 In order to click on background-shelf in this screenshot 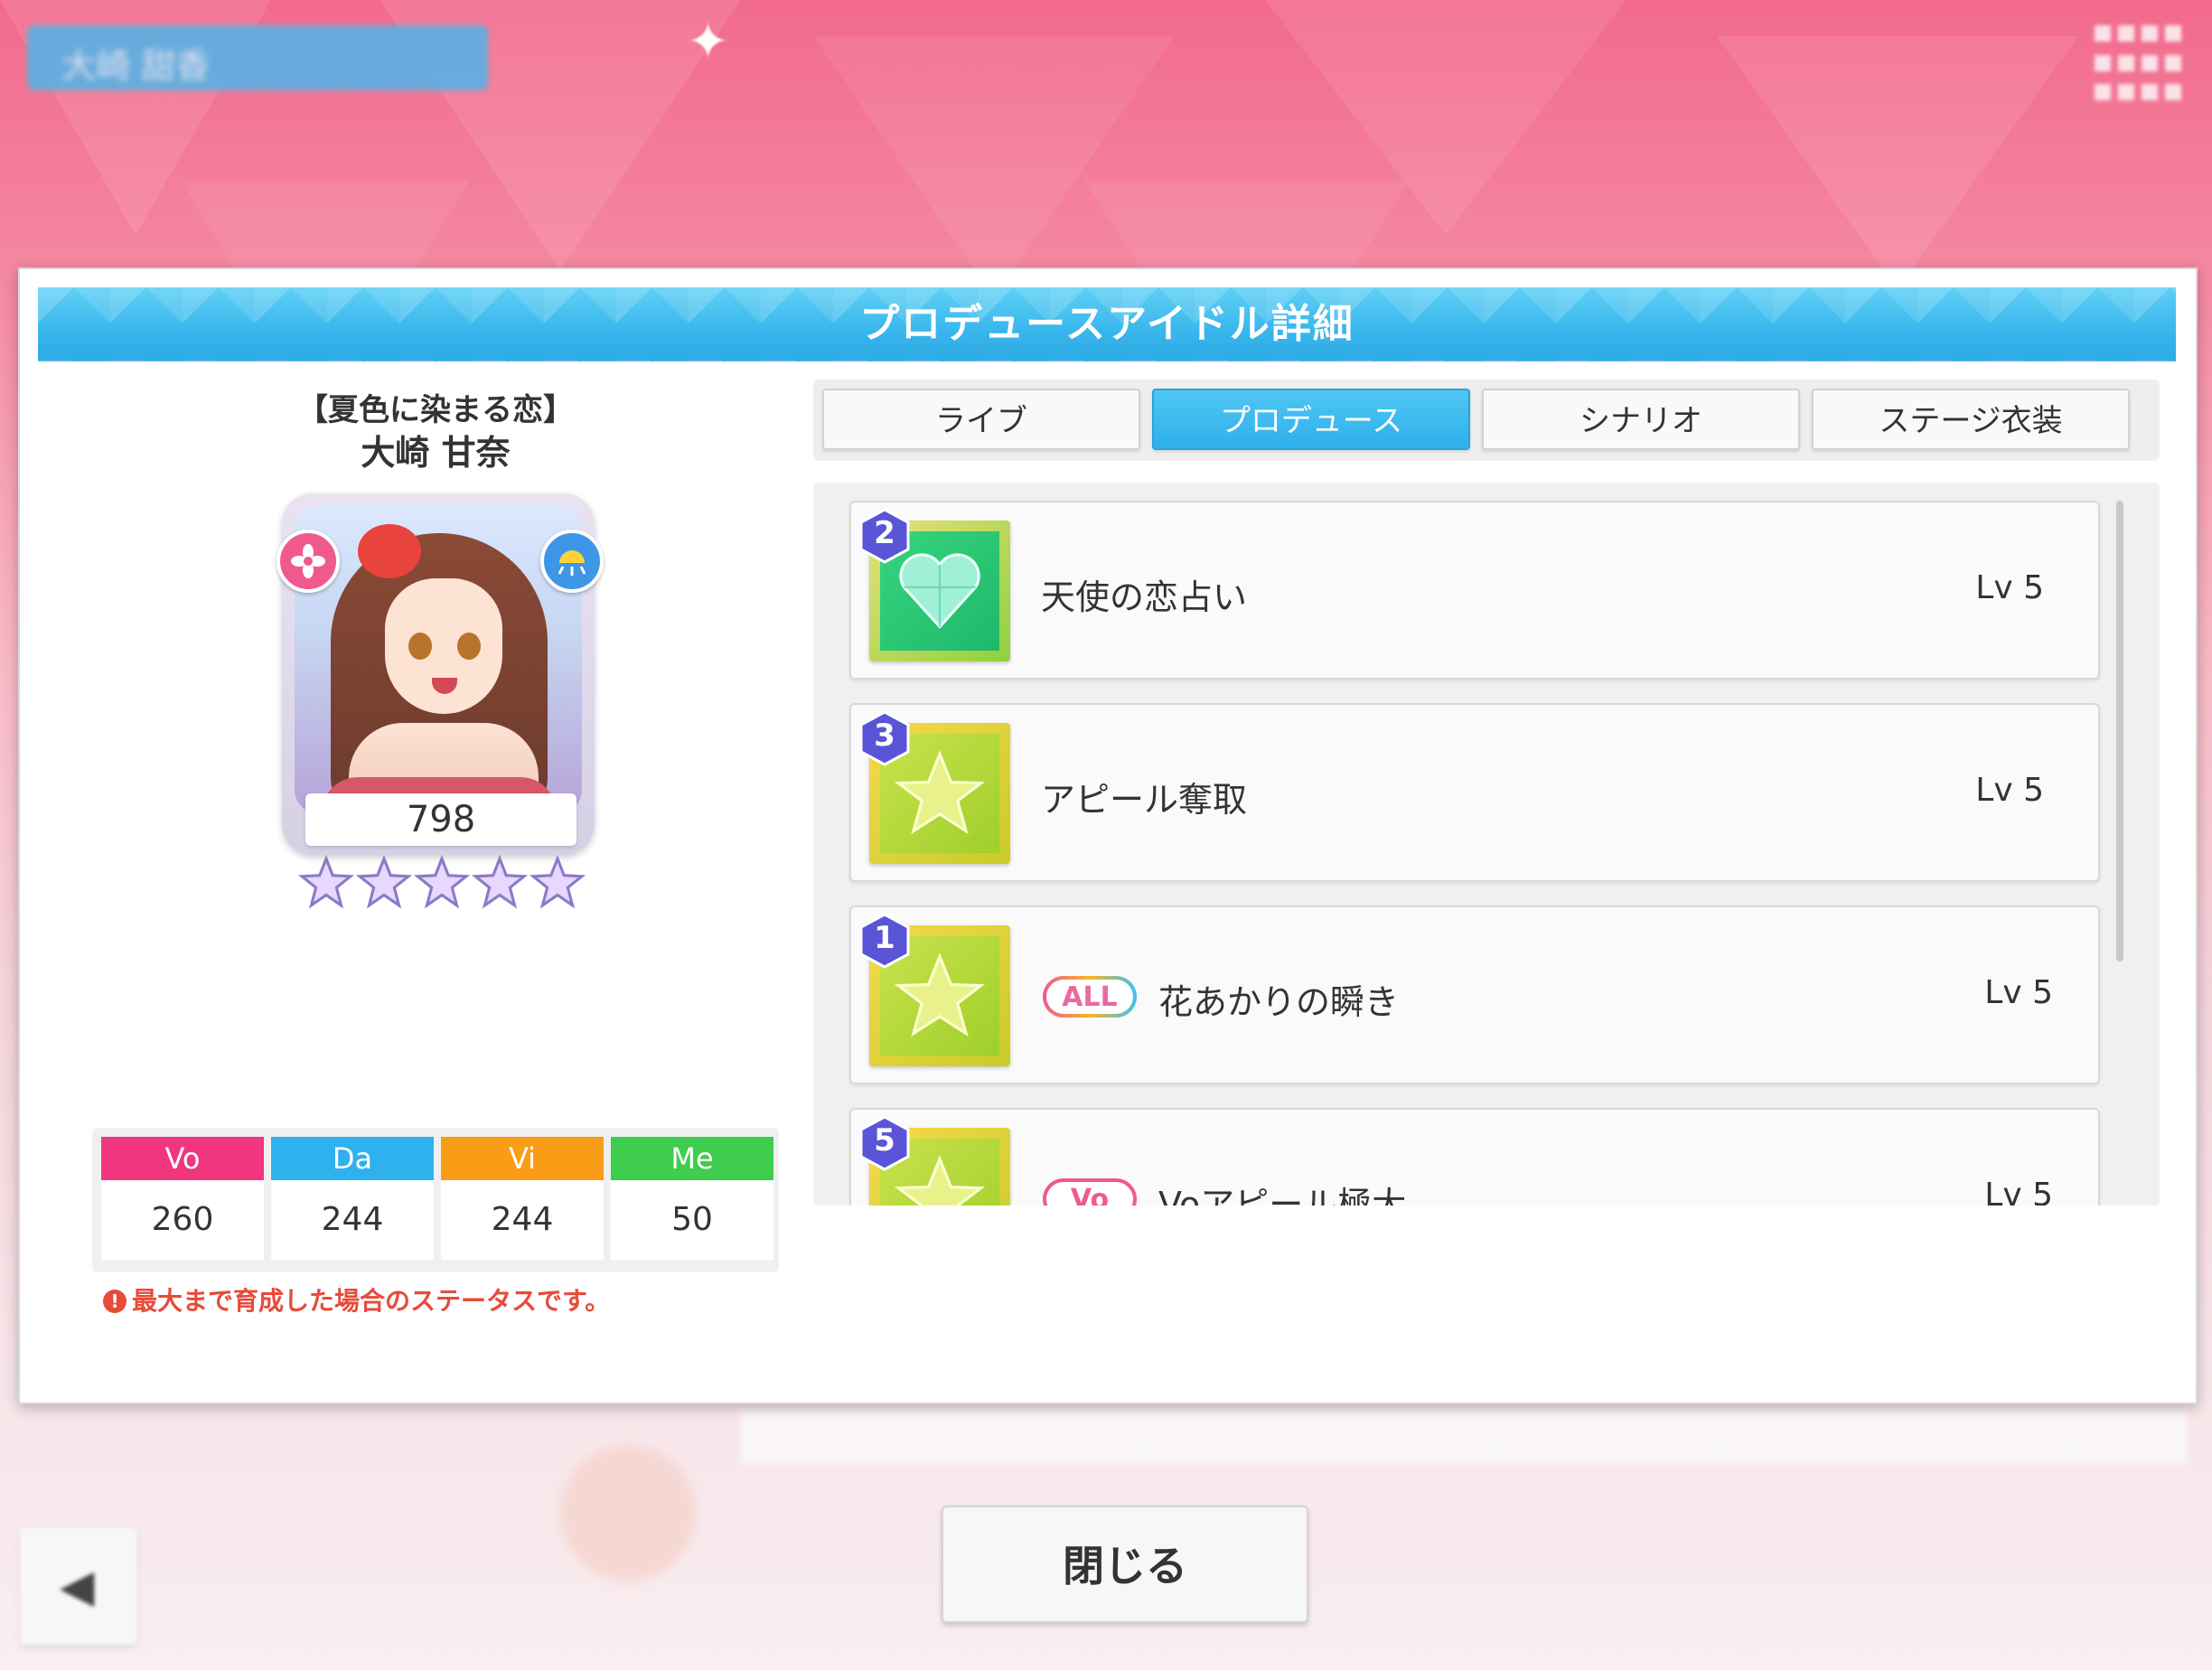, I will do `click(1464, 1437)`.